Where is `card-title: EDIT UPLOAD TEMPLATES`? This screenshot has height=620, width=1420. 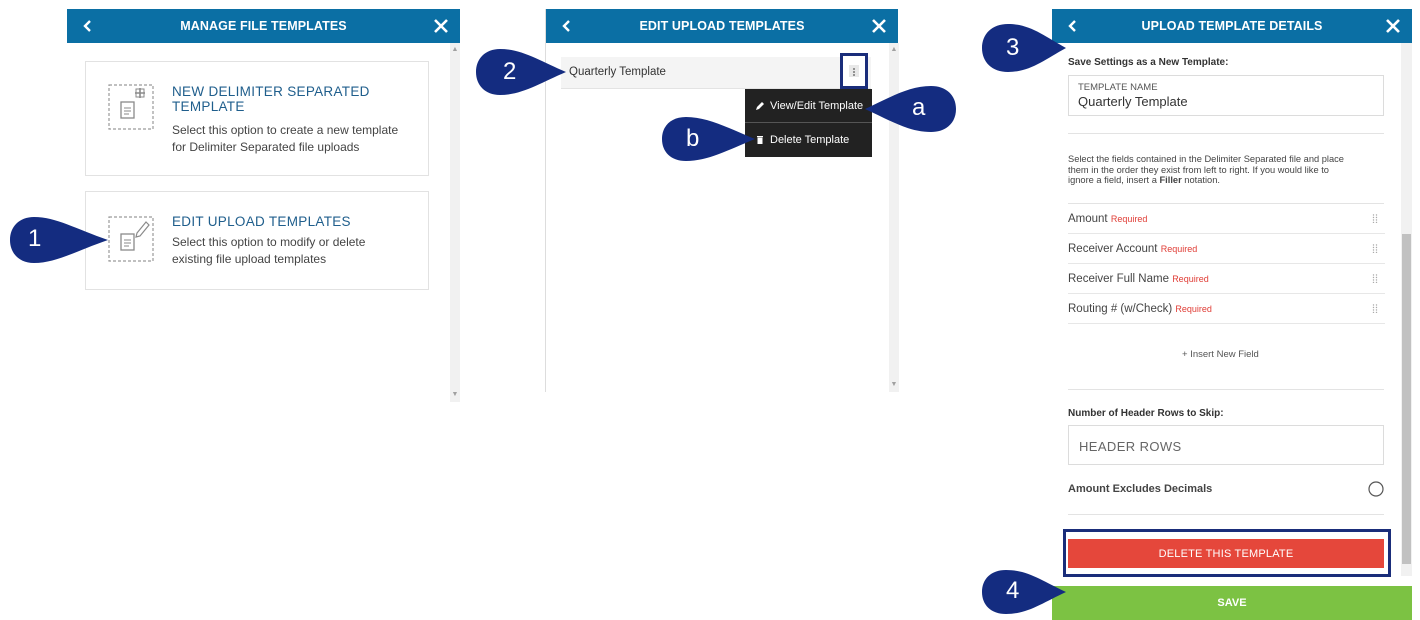 card-title: EDIT UPLOAD TEMPLATES is located at coordinates (261, 221).